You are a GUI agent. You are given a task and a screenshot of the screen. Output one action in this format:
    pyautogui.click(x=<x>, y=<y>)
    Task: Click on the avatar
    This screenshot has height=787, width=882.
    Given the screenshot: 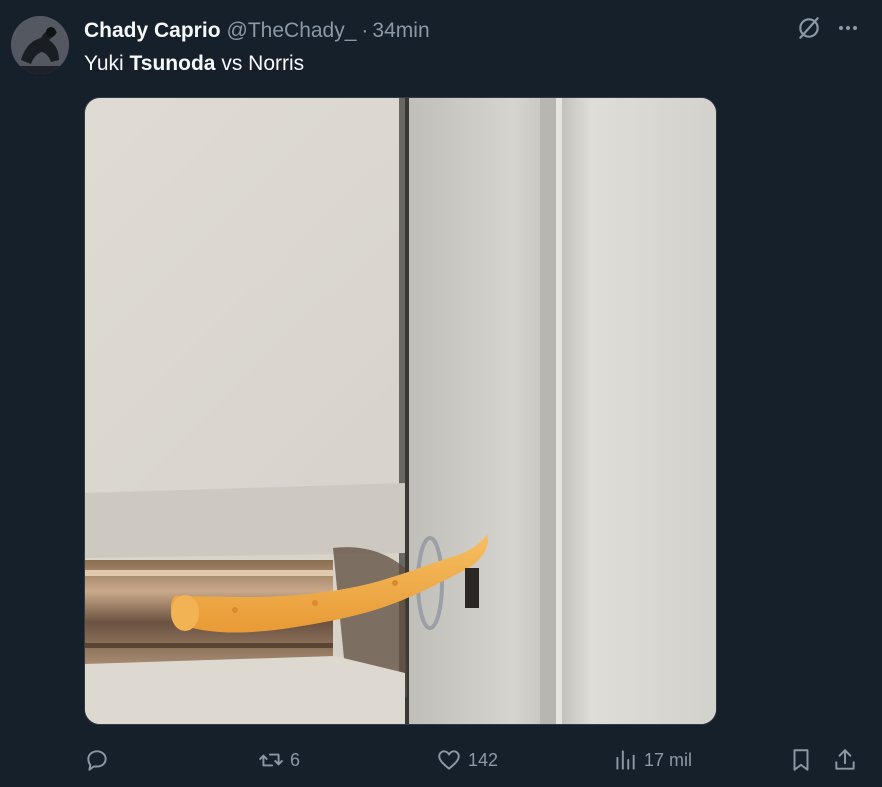 What is the action you would take?
    pyautogui.click(x=40, y=45)
    